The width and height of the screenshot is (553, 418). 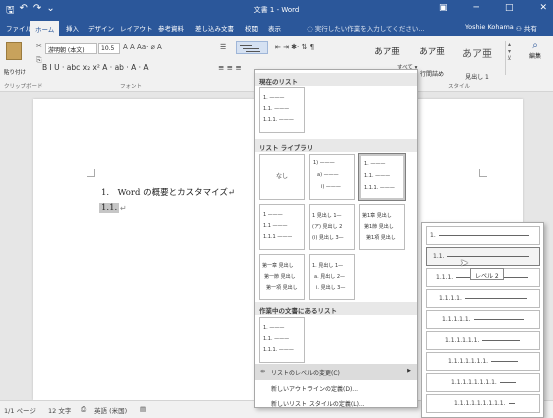 I want to click on document-list-thumb: 1. ——— 1.1. ——— 1.1.1. ———, so click(x=282, y=340).